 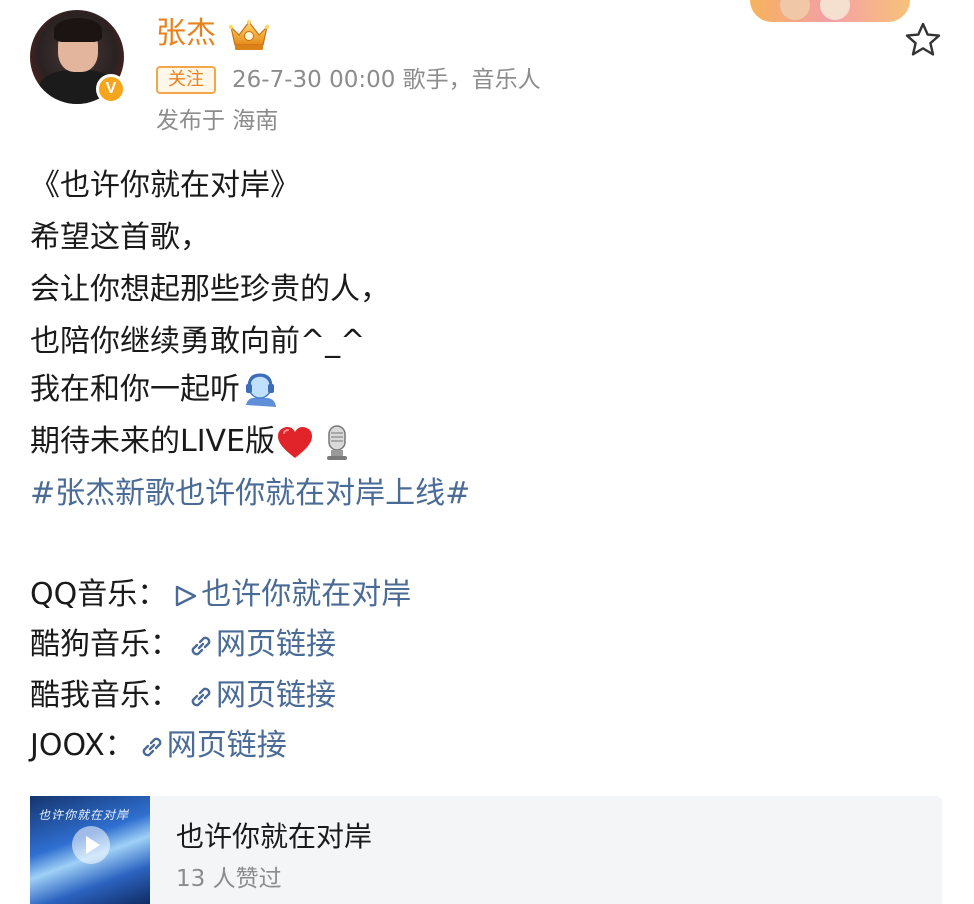 I want to click on post-text-line: 希望这首歌，, so click(x=120, y=237).